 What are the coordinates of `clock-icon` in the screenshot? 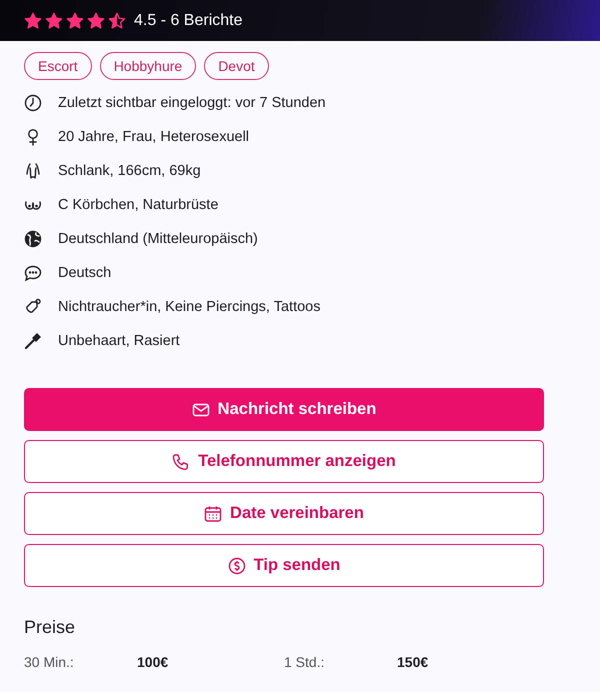 It's located at (33, 103).